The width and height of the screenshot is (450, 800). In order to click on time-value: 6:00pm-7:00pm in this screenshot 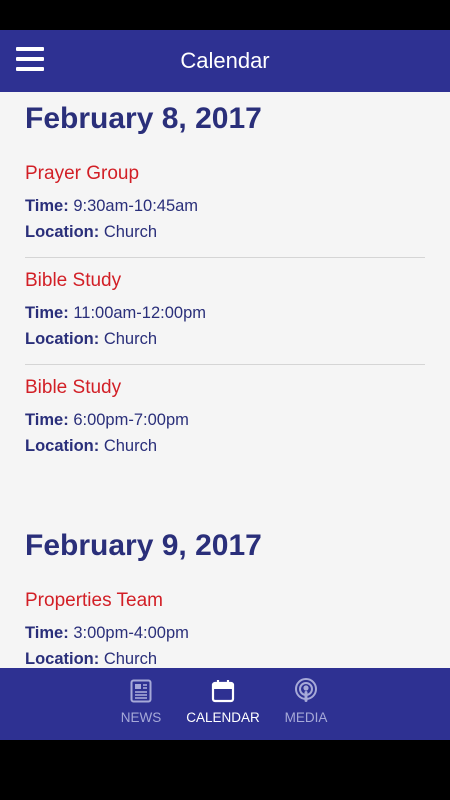, I will do `click(131, 420)`.